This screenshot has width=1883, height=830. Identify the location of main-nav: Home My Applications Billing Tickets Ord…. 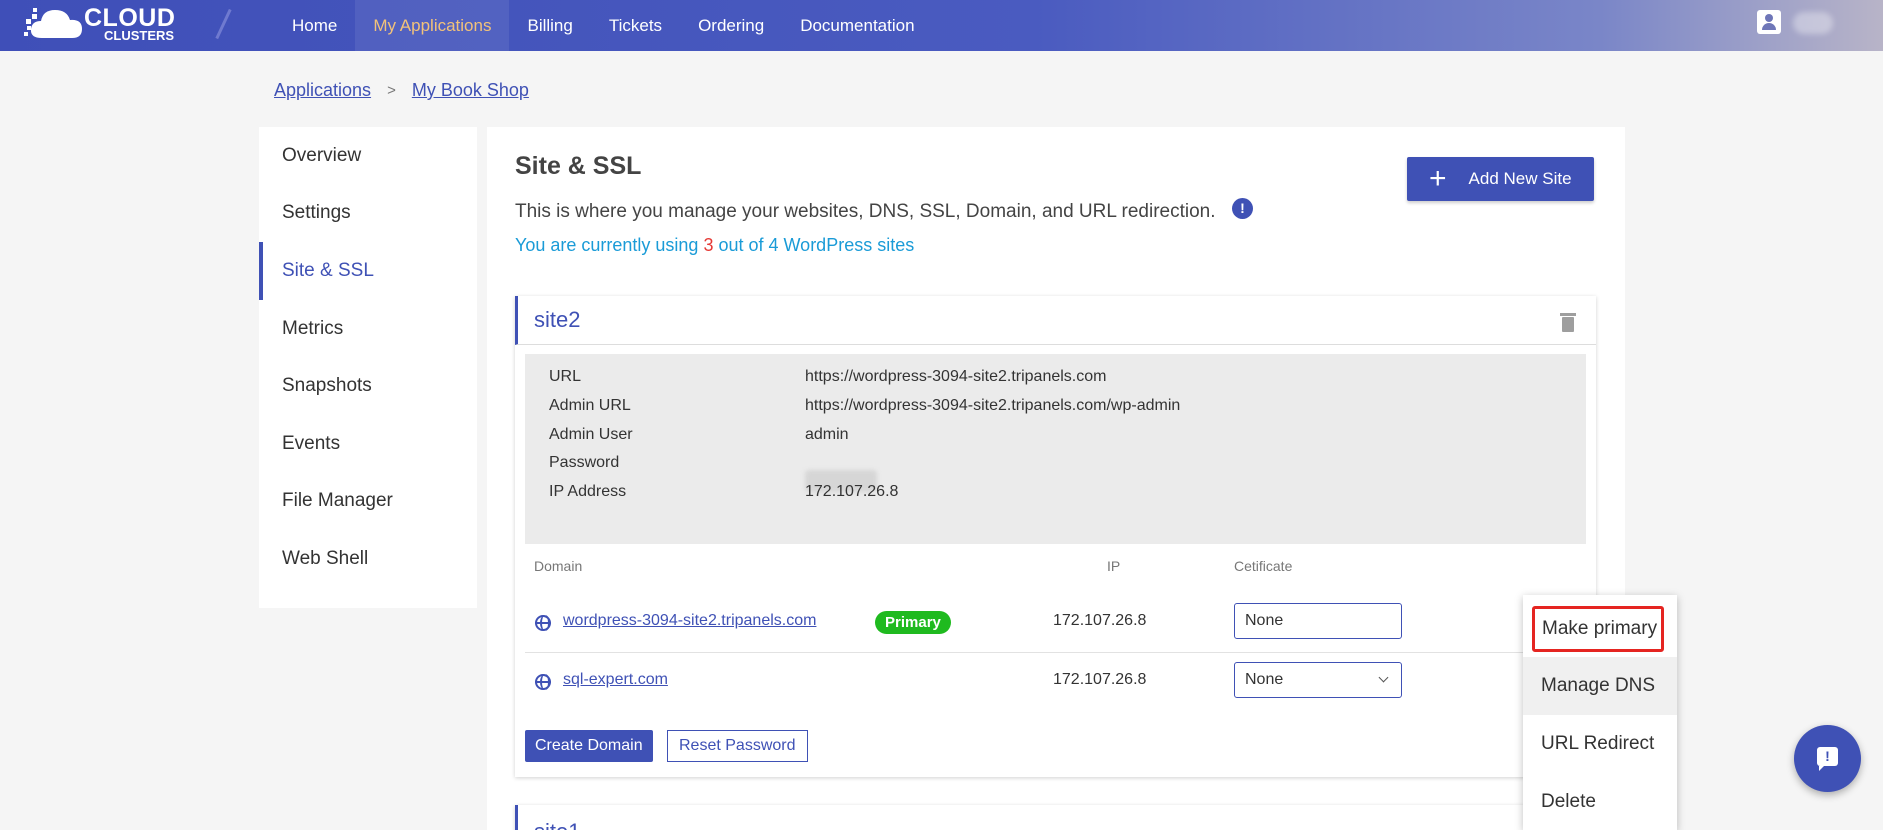
(603, 25).